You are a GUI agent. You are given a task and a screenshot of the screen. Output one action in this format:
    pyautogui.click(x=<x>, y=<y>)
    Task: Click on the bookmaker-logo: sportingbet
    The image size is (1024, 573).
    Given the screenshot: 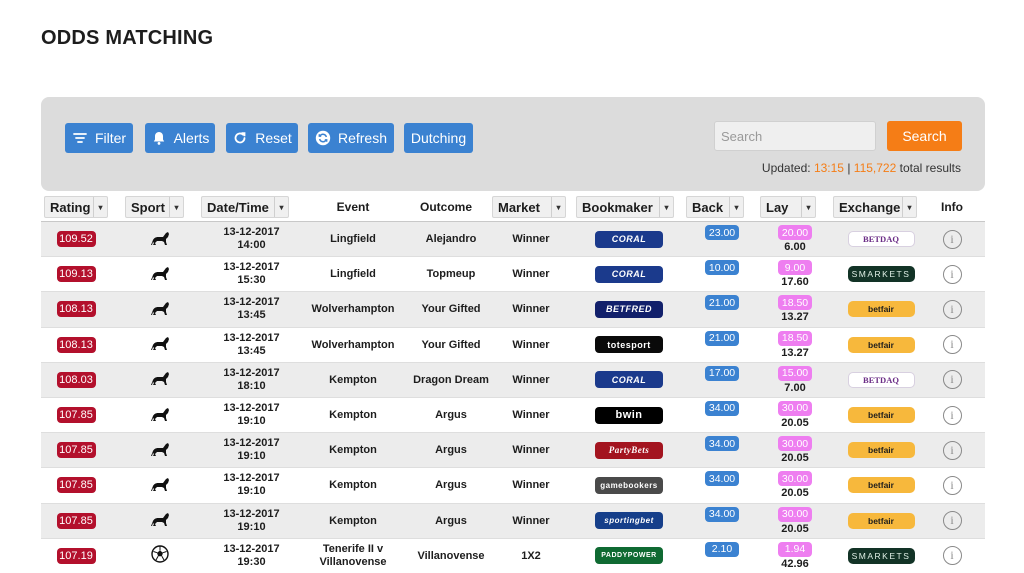 What is the action you would take?
    pyautogui.click(x=629, y=521)
    